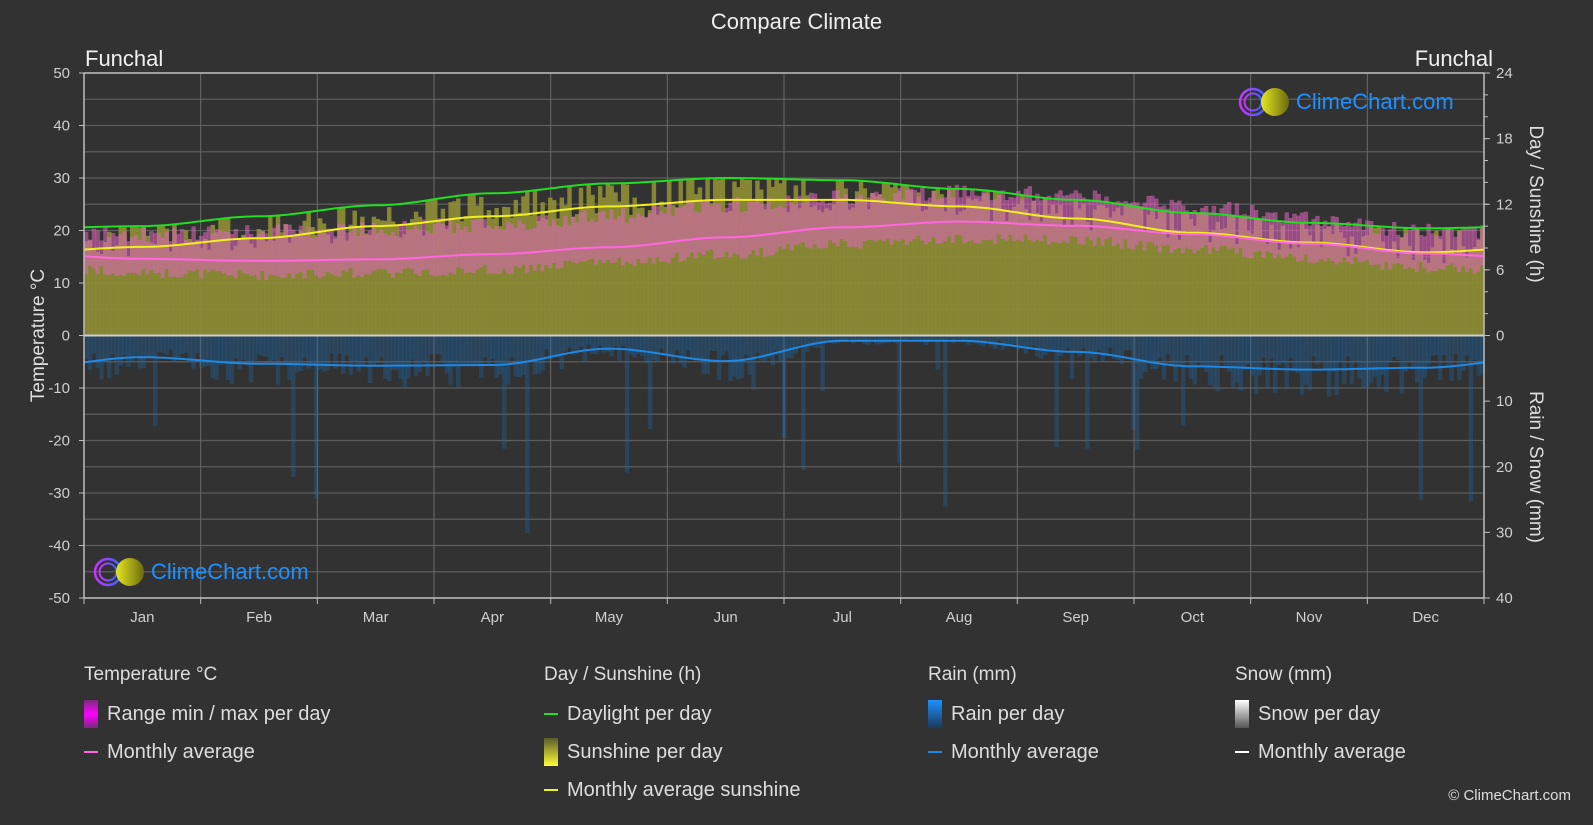 This screenshot has width=1593, height=825. What do you see at coordinates (376, 617) in the screenshot?
I see `month-label: Mar` at bounding box center [376, 617].